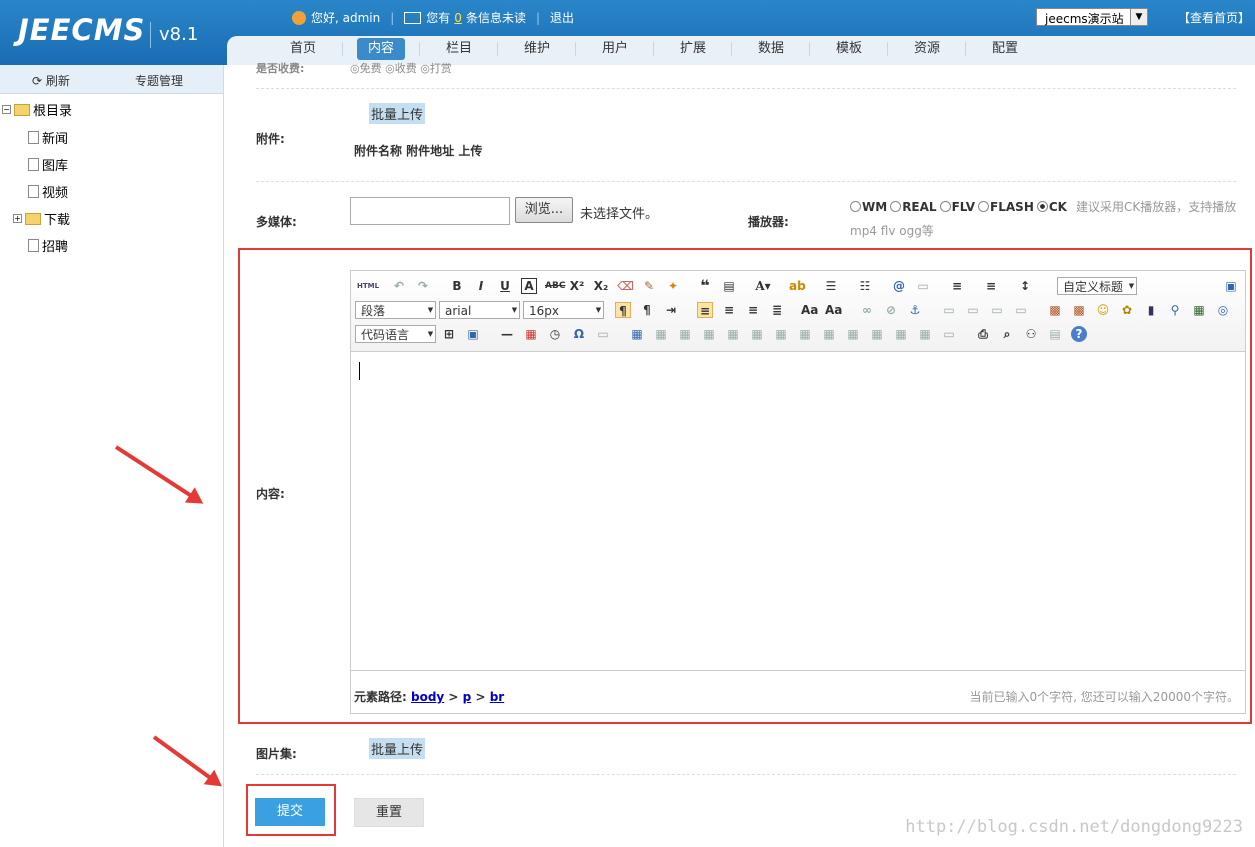 The width and height of the screenshot is (1255, 847). Describe the element at coordinates (833, 310) in the screenshot. I see `lowercase-icon: Aa` at that location.